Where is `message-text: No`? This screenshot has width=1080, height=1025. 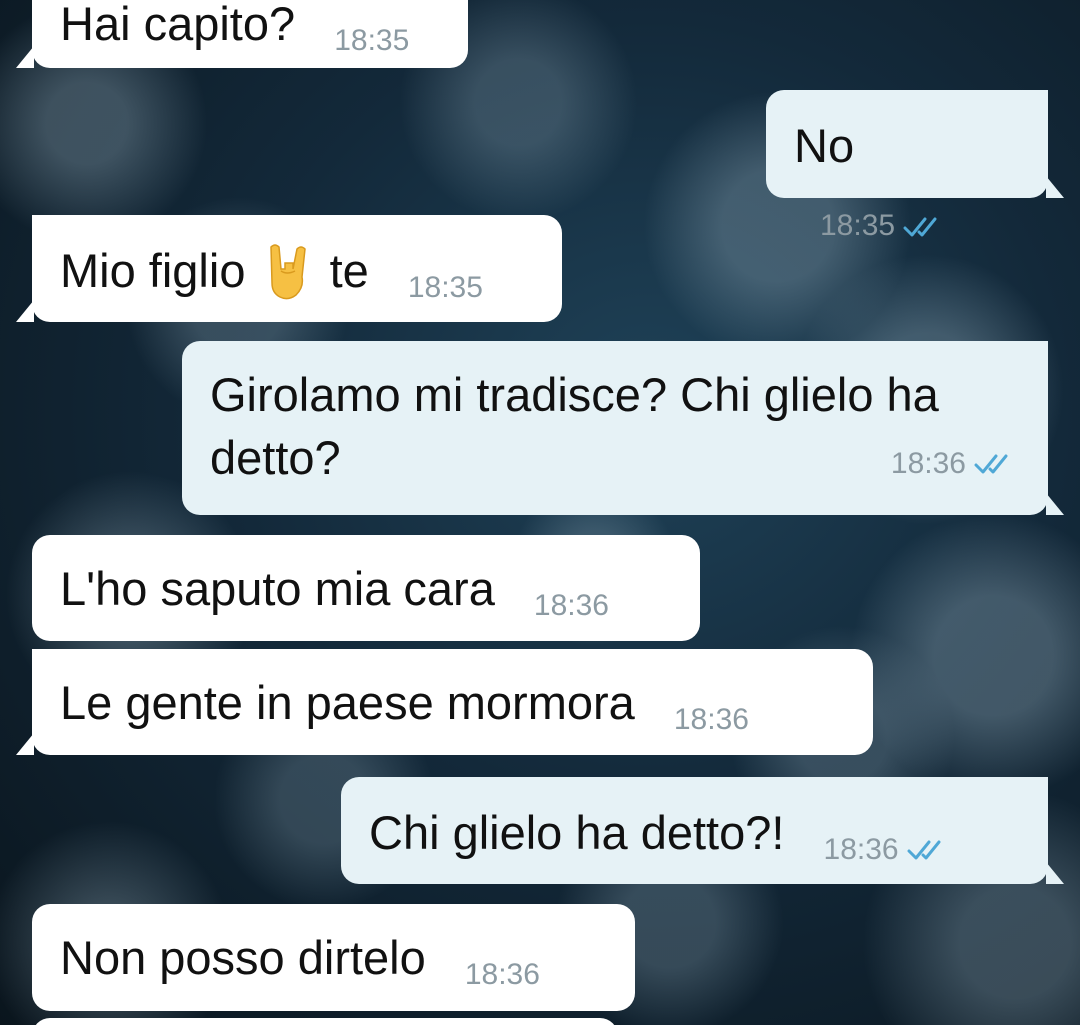 message-text: No is located at coordinates (824, 145).